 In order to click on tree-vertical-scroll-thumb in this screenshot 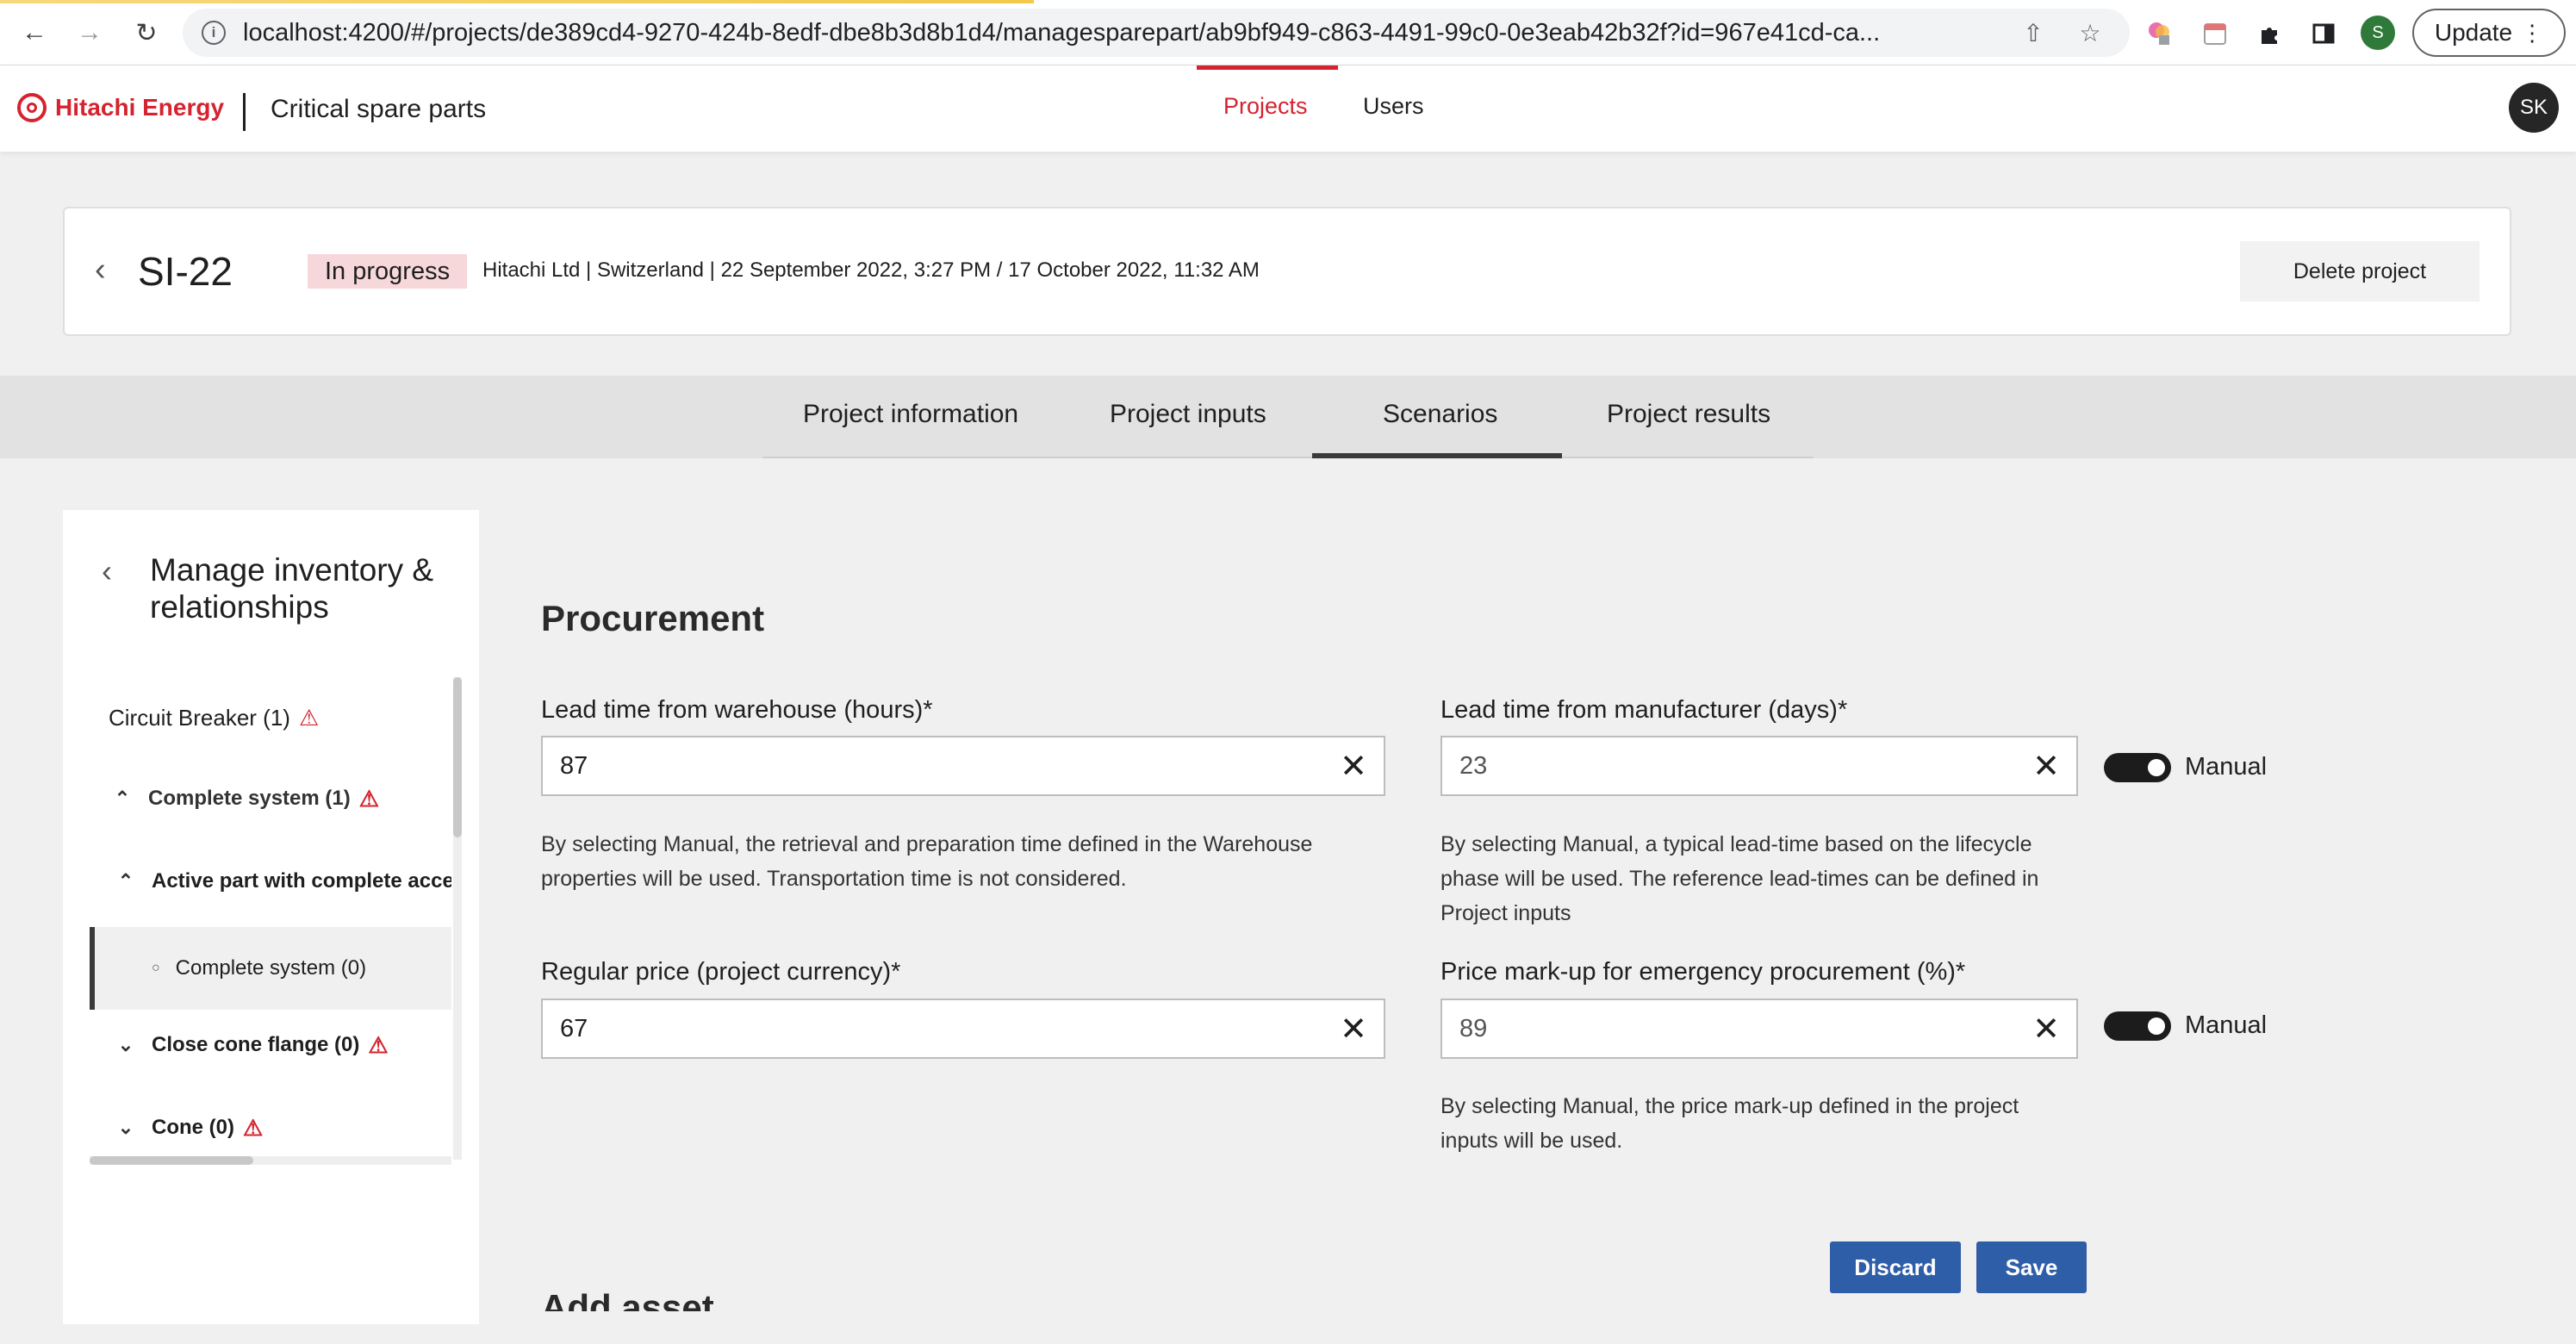, I will do `click(458, 757)`.